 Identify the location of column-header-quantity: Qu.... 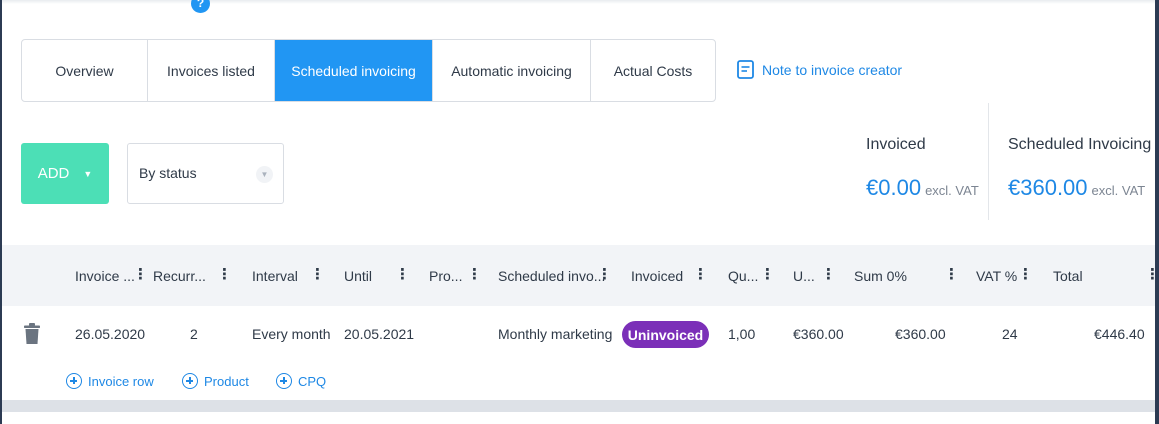
(743, 275).